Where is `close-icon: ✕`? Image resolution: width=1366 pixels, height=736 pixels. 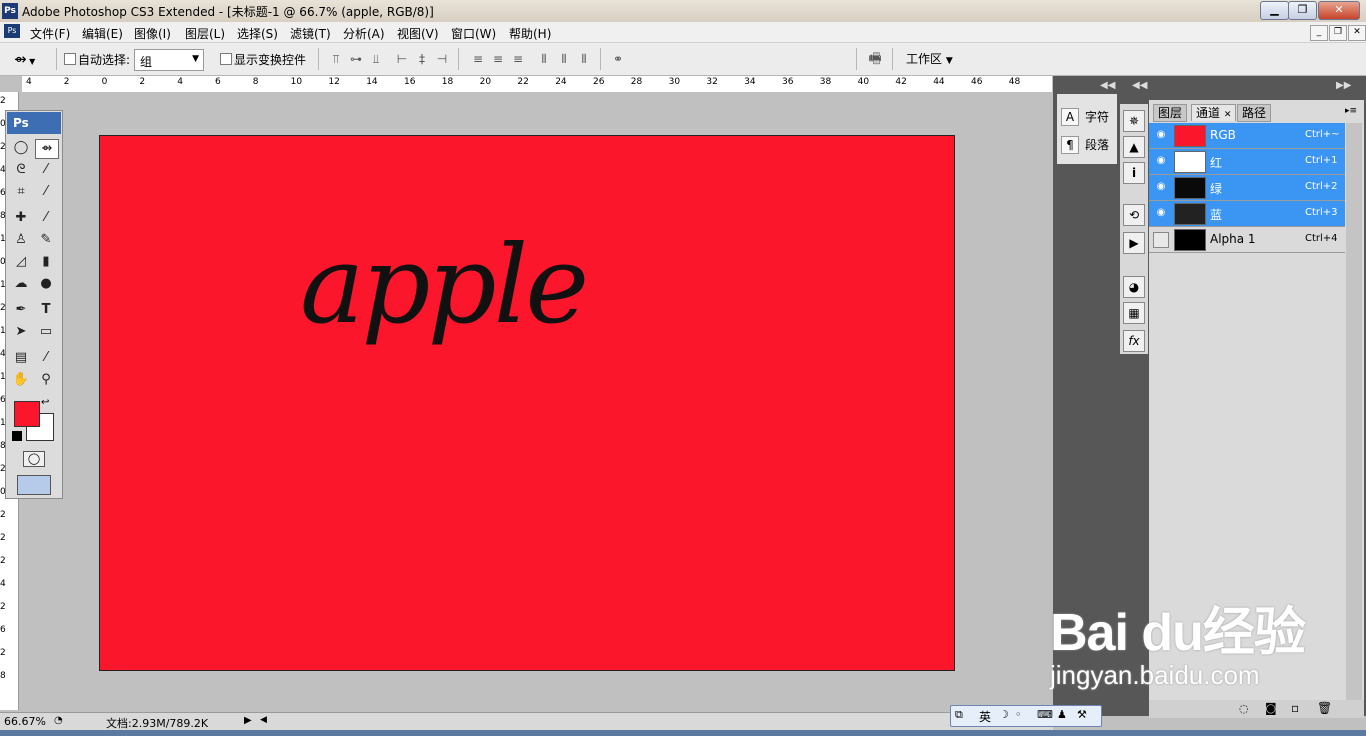
close-icon: ✕ is located at coordinates (1228, 115).